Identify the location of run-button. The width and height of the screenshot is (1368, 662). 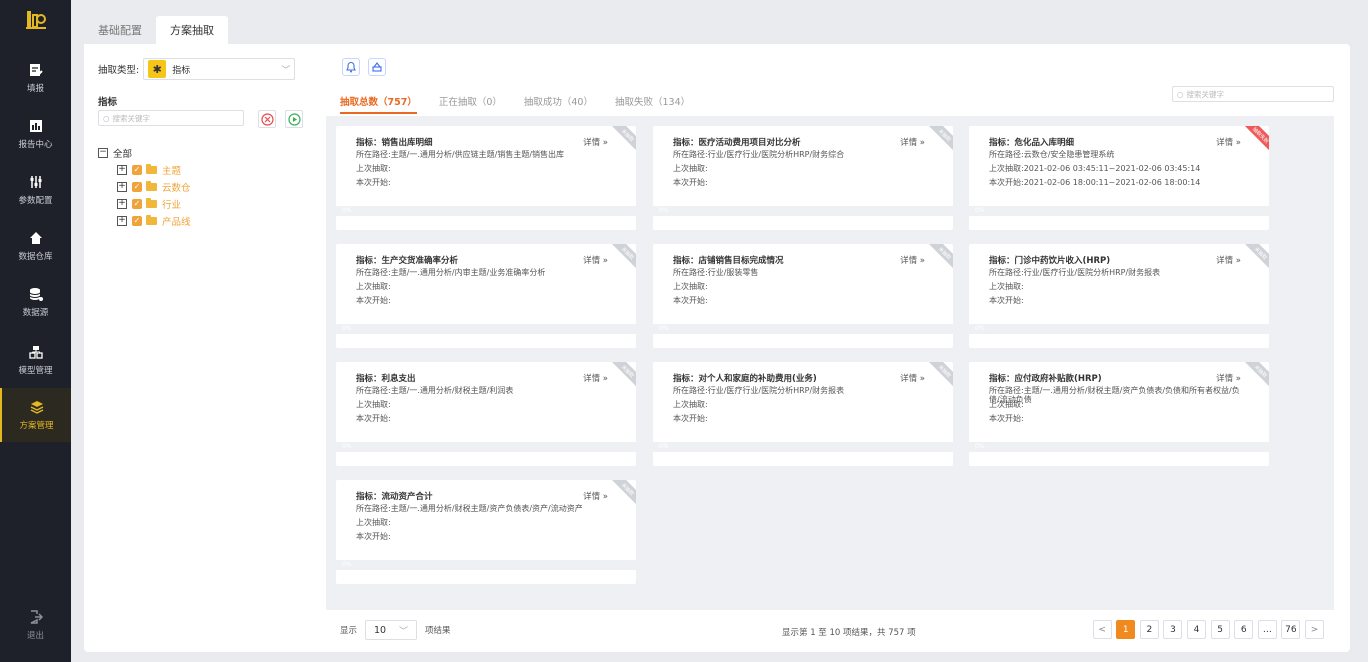
(294, 119).